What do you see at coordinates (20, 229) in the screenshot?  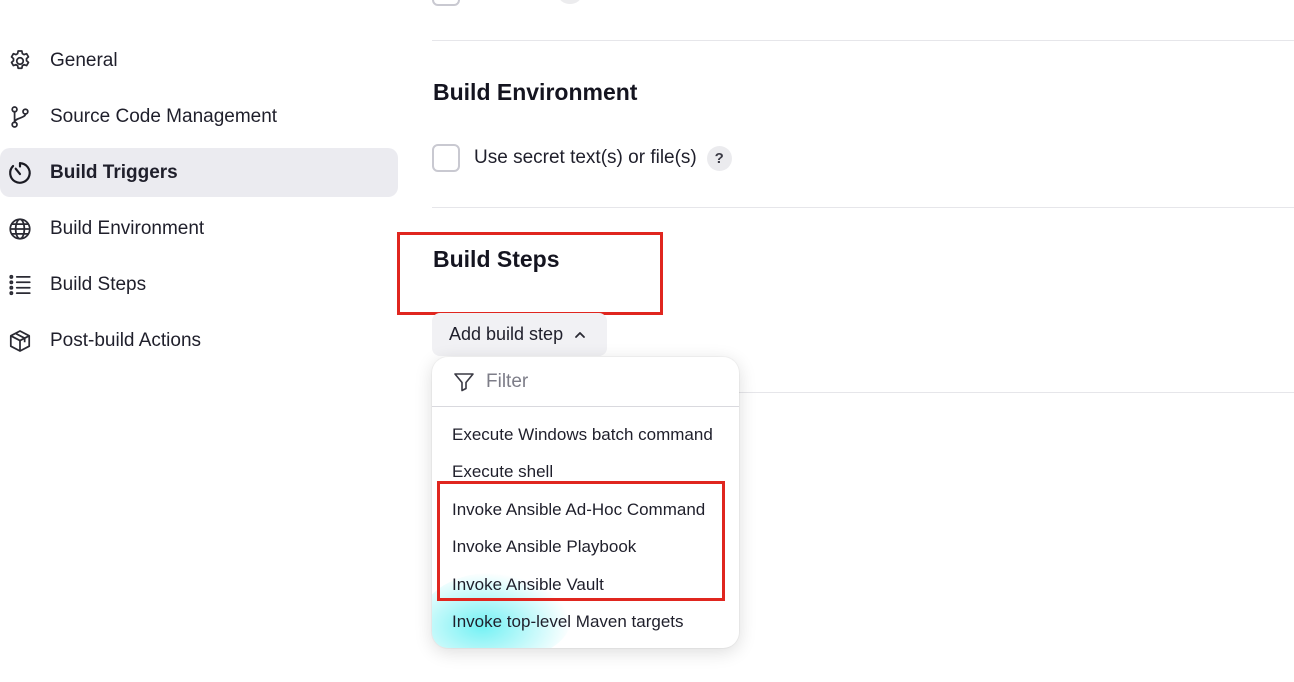 I see `globe-icon` at bounding box center [20, 229].